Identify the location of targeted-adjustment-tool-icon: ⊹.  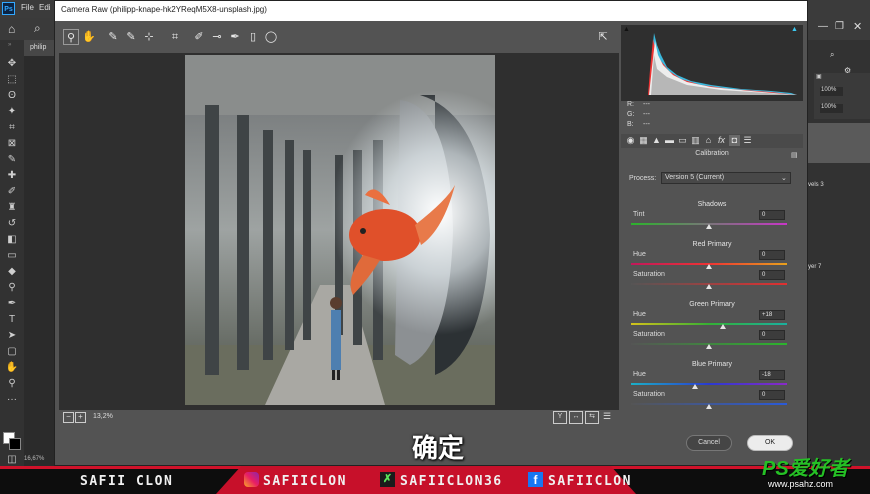
(149, 37).